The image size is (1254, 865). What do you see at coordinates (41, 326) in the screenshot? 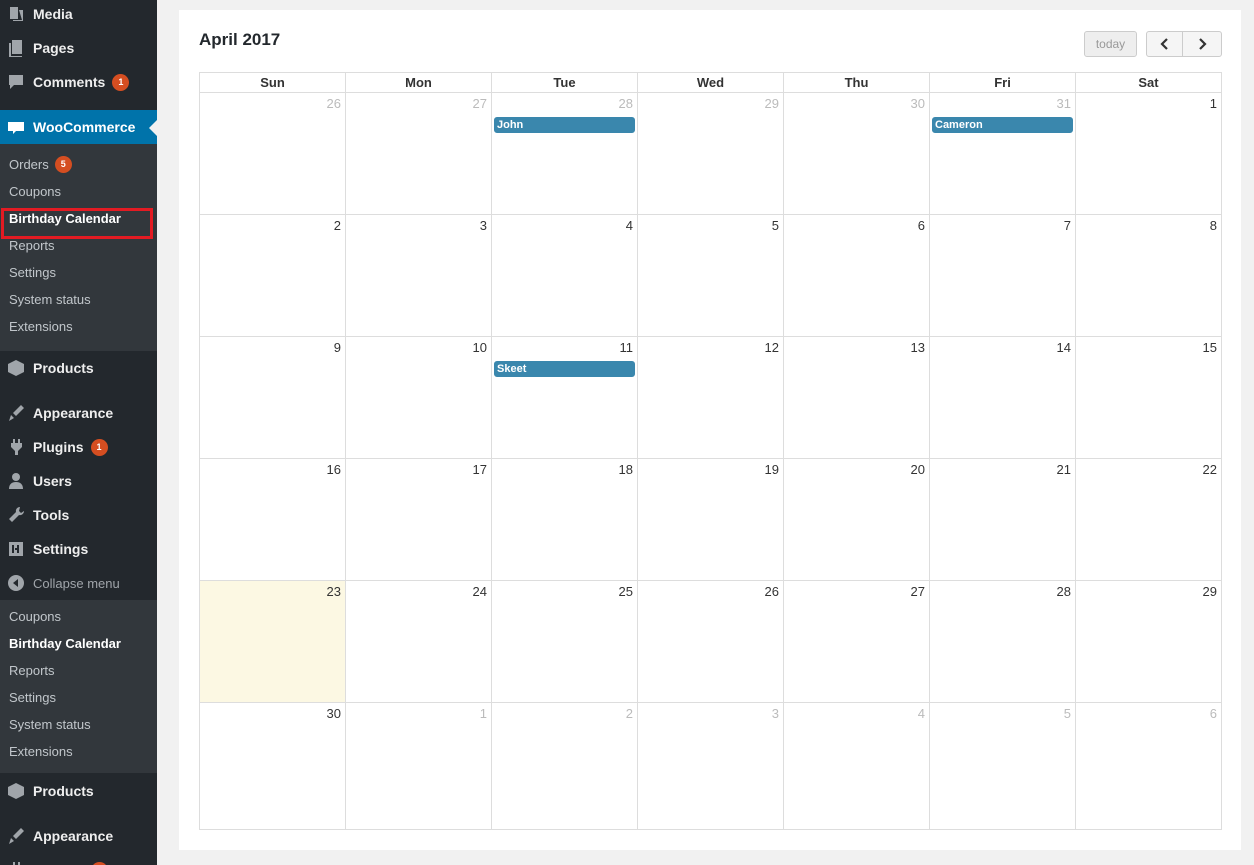
I see `submenu-item-label: Extensions` at bounding box center [41, 326].